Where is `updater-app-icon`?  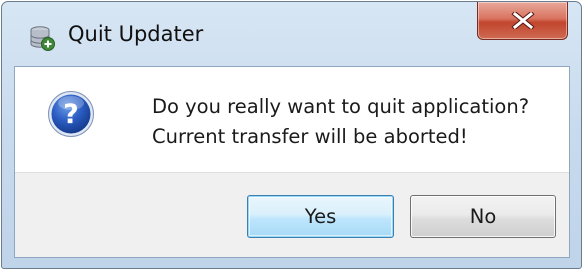
updater-app-icon is located at coordinates (42, 38).